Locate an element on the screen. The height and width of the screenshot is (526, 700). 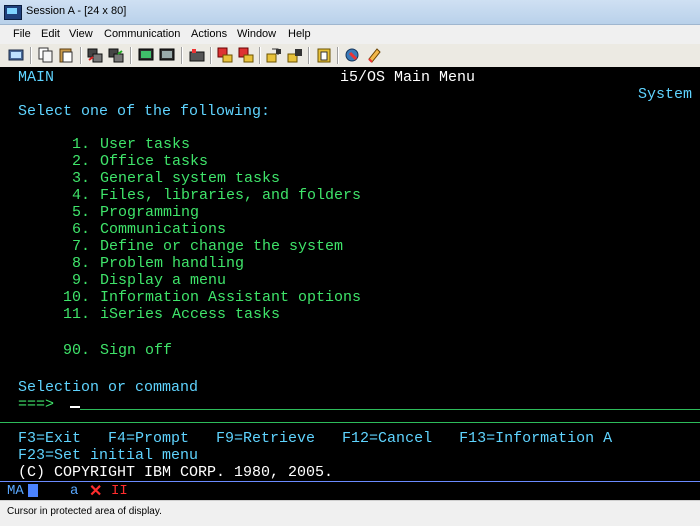
print-screen-icon is located at coordinates (16, 55).